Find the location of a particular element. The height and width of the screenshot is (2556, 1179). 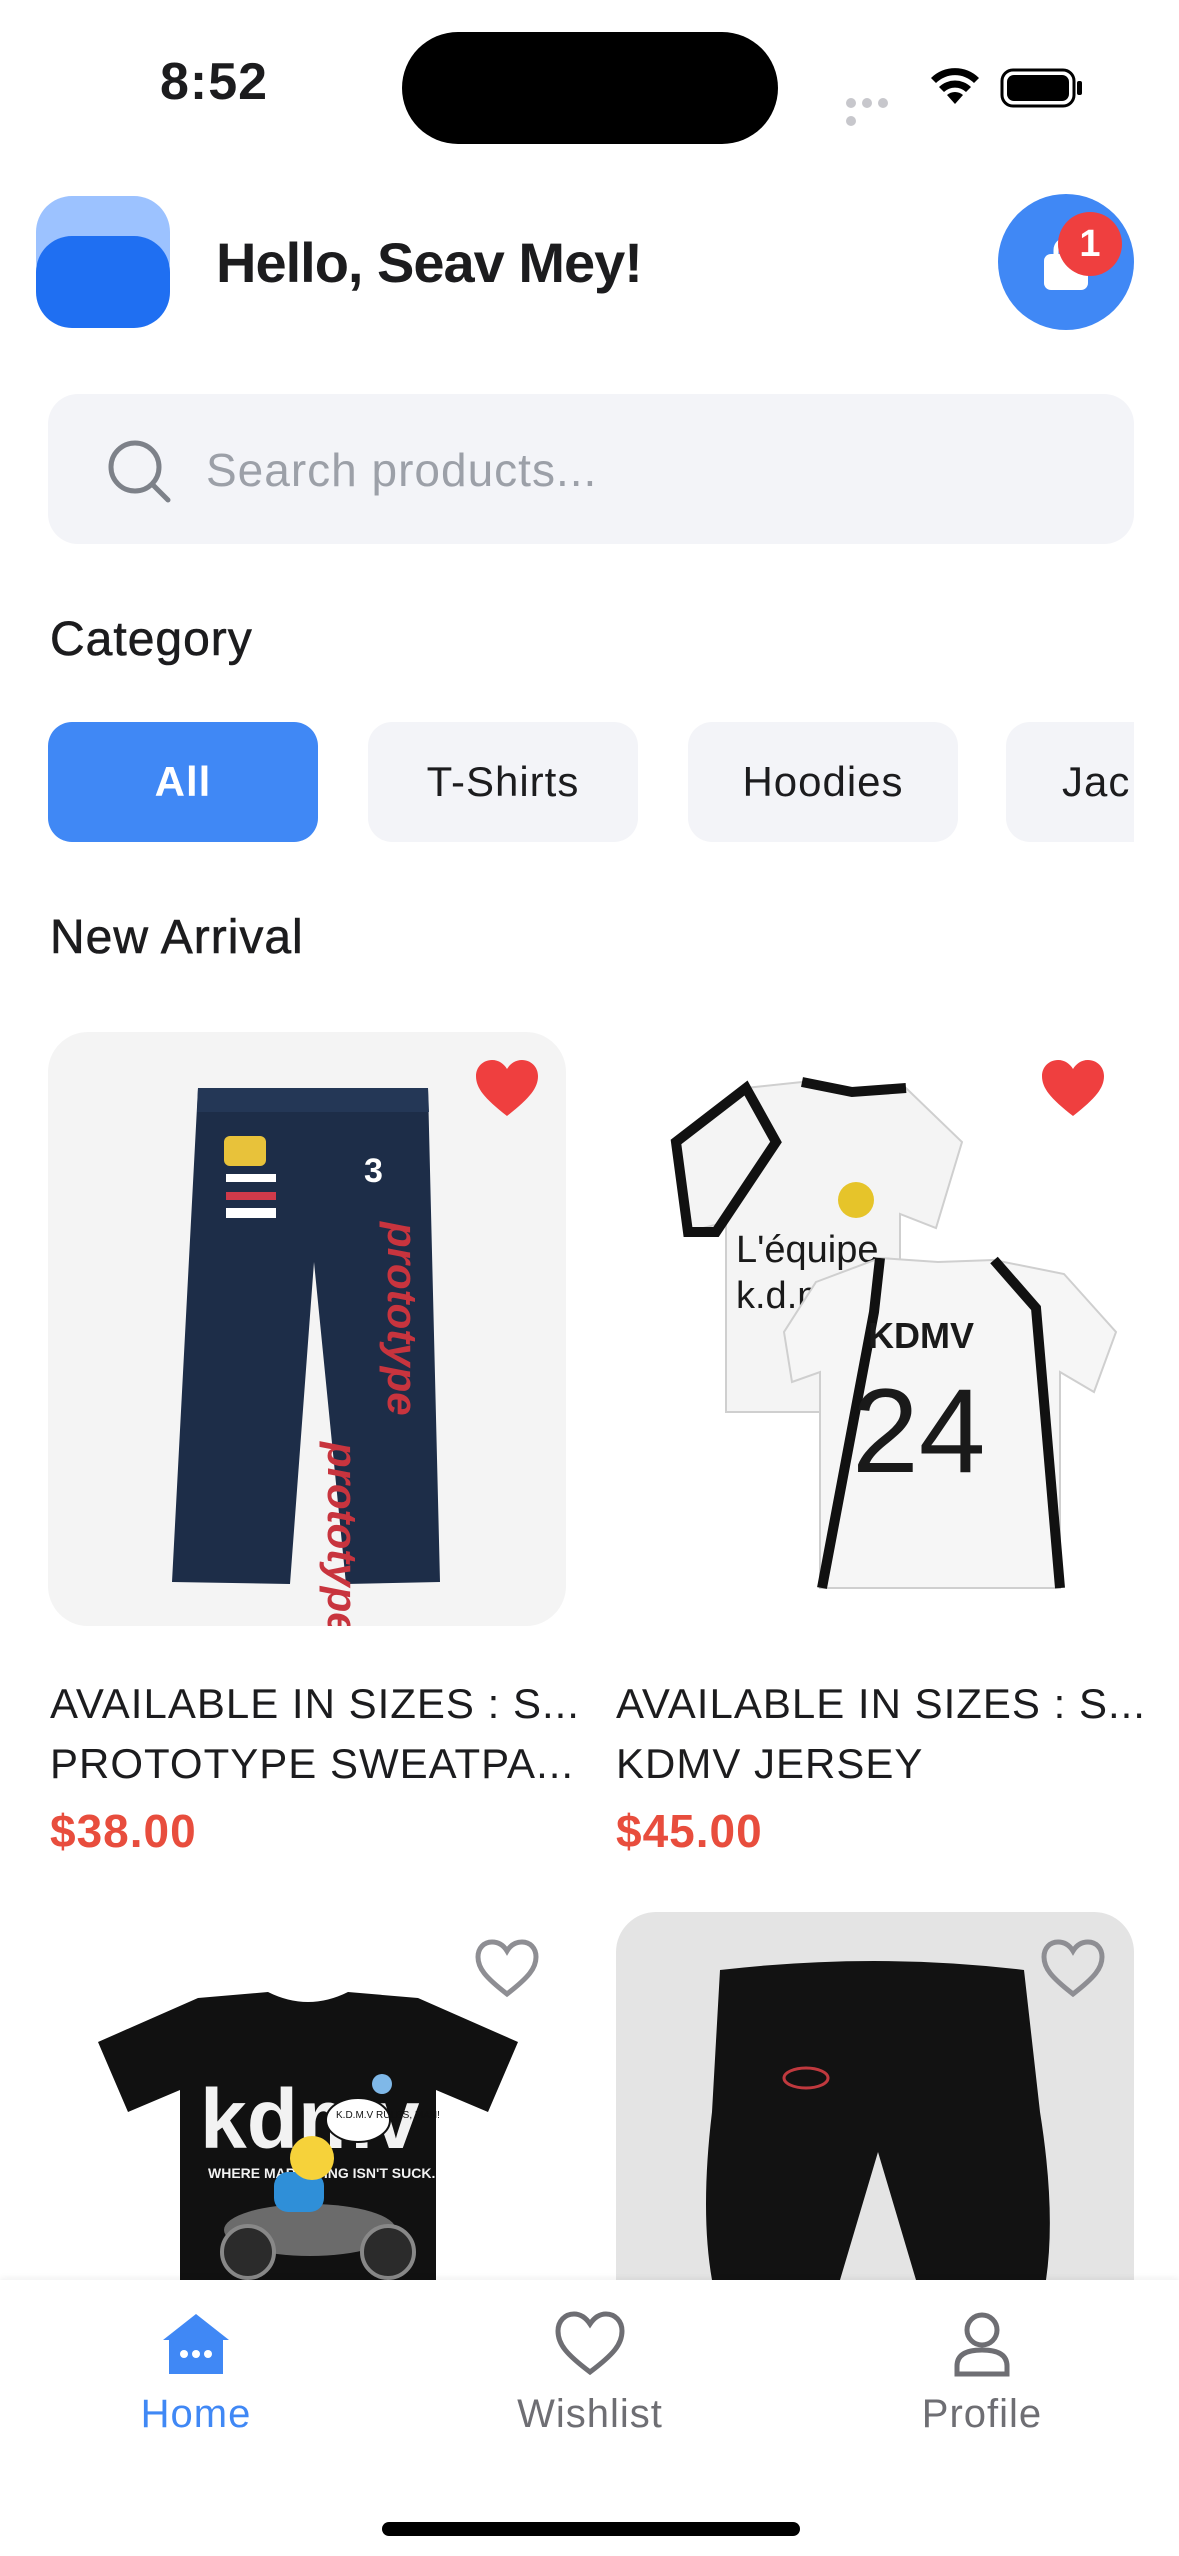

battery-icon is located at coordinates (1041, 88).